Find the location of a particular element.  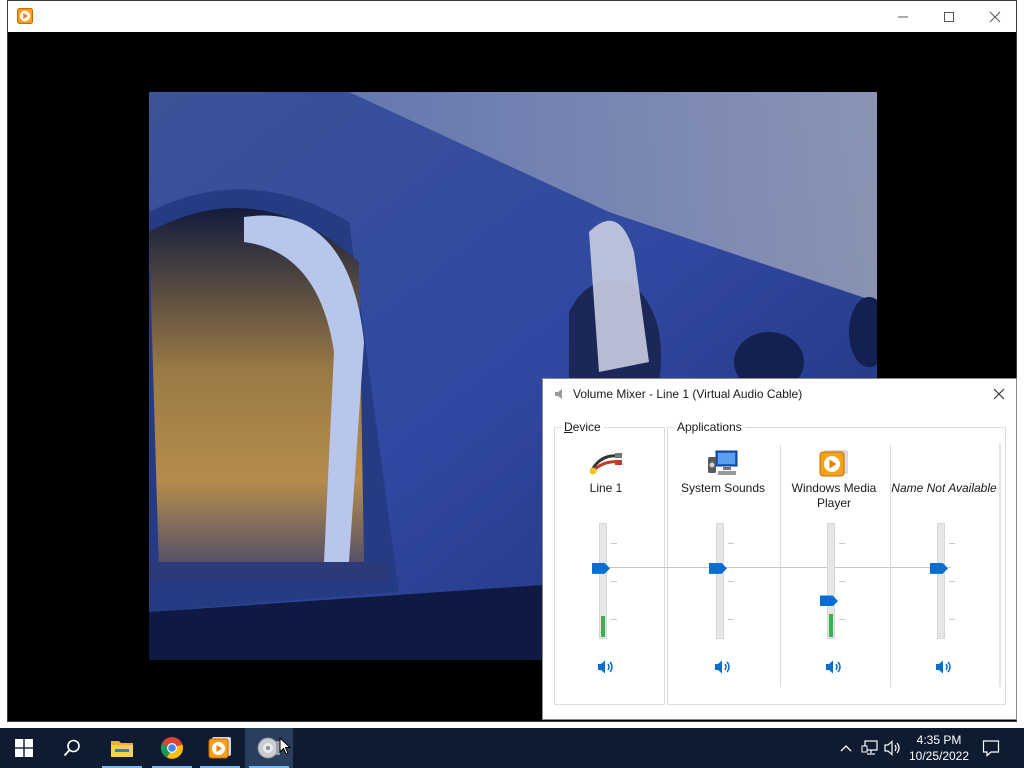

channel-name: Name Not Available is located at coordinates (944, 488).